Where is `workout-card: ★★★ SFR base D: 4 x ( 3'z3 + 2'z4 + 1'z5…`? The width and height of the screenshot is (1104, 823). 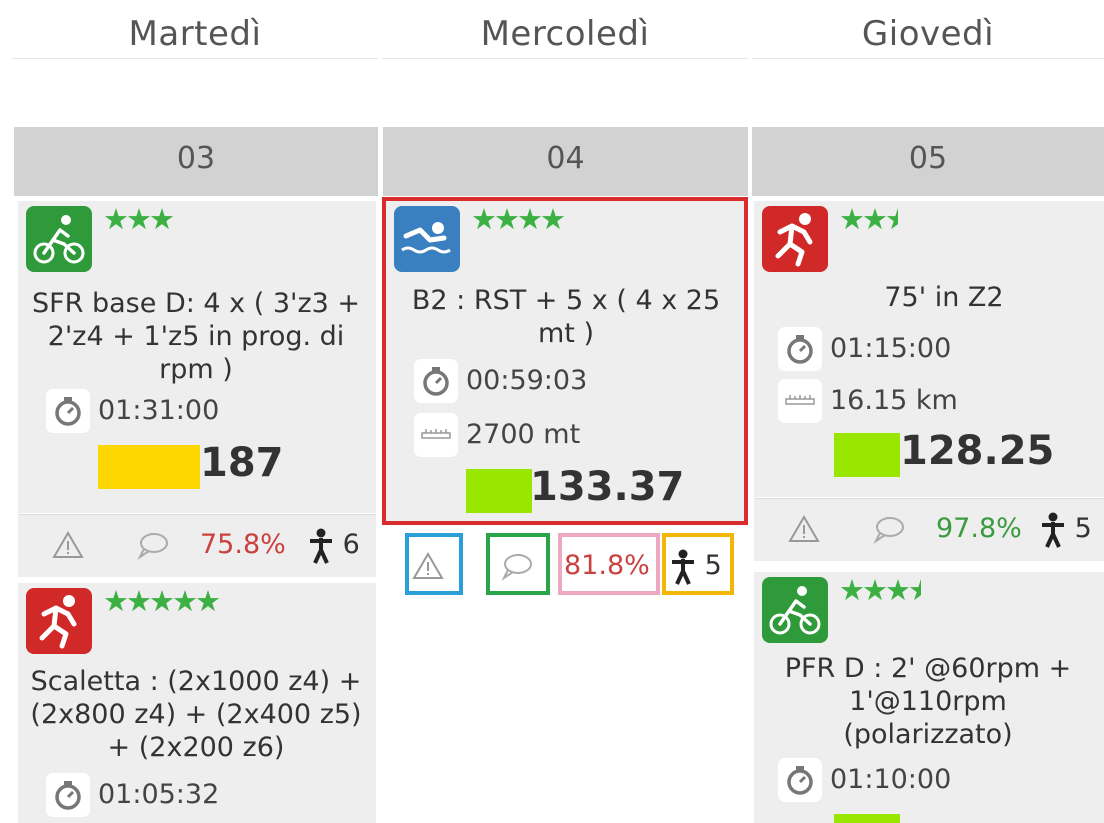
workout-card: ★★★ SFR base D: 4 x ( 3'z3 + 2'z4 + 1'z5… is located at coordinates (197, 357).